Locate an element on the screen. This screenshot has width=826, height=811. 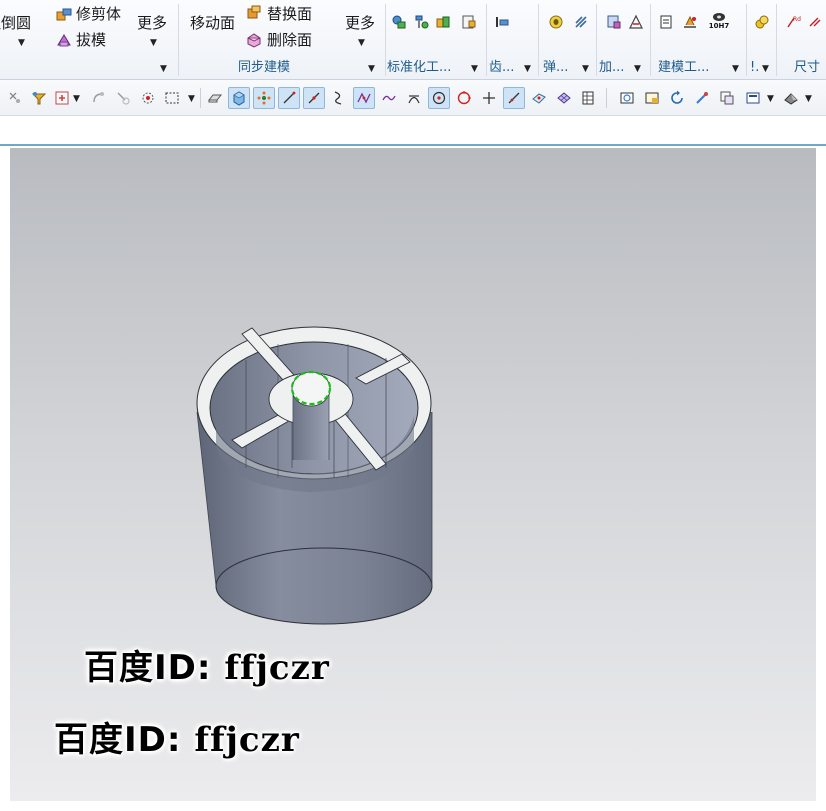
spring-expand-icon: ▼ is located at coordinates (585, 69).